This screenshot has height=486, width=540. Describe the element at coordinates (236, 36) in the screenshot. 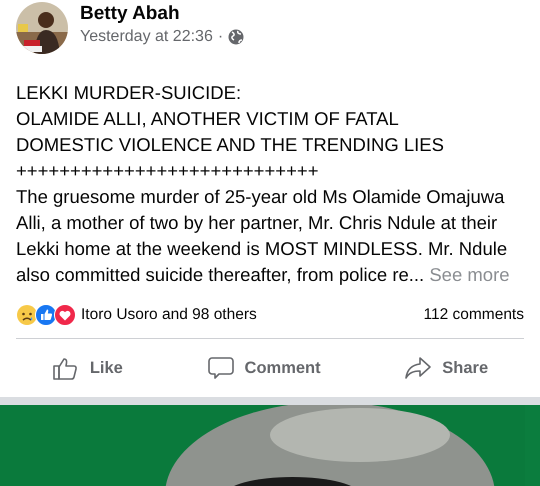

I see `globe-icon` at that location.